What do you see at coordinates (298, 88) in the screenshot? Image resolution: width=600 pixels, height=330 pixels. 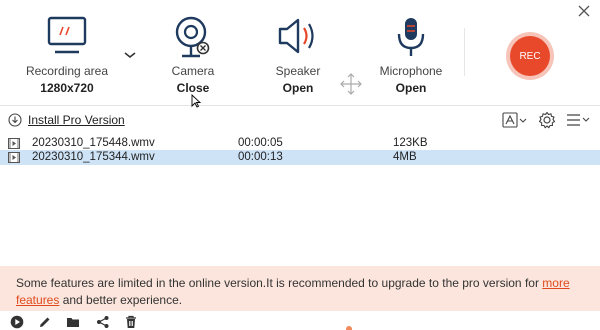 I see `speaker-value: Open` at bounding box center [298, 88].